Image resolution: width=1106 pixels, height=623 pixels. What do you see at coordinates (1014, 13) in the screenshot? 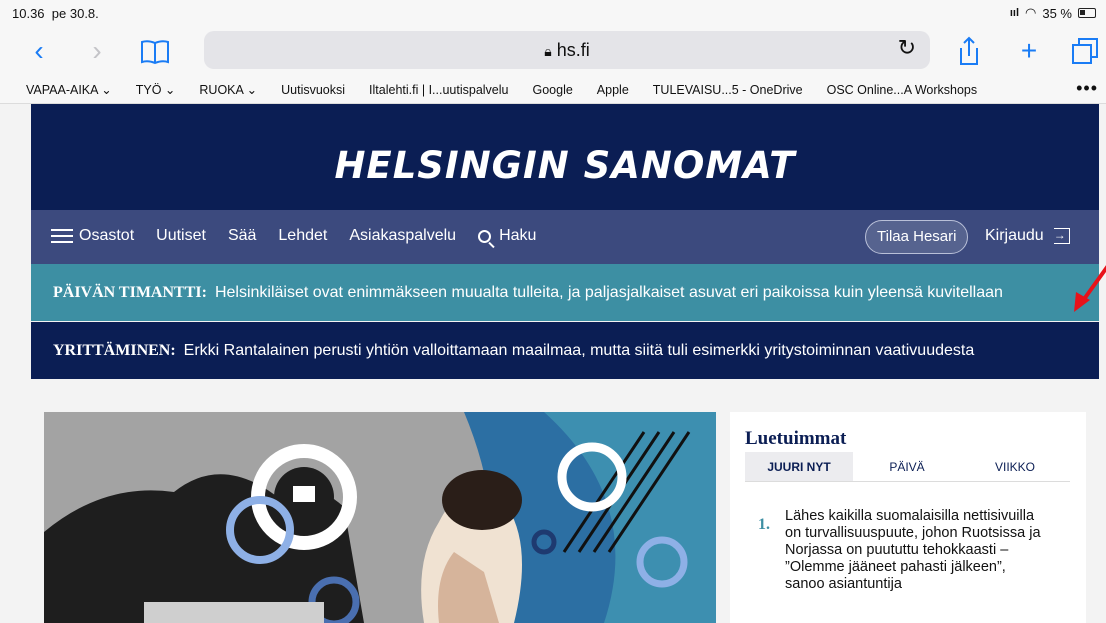
I see `signal-icon: ııl` at bounding box center [1014, 13].